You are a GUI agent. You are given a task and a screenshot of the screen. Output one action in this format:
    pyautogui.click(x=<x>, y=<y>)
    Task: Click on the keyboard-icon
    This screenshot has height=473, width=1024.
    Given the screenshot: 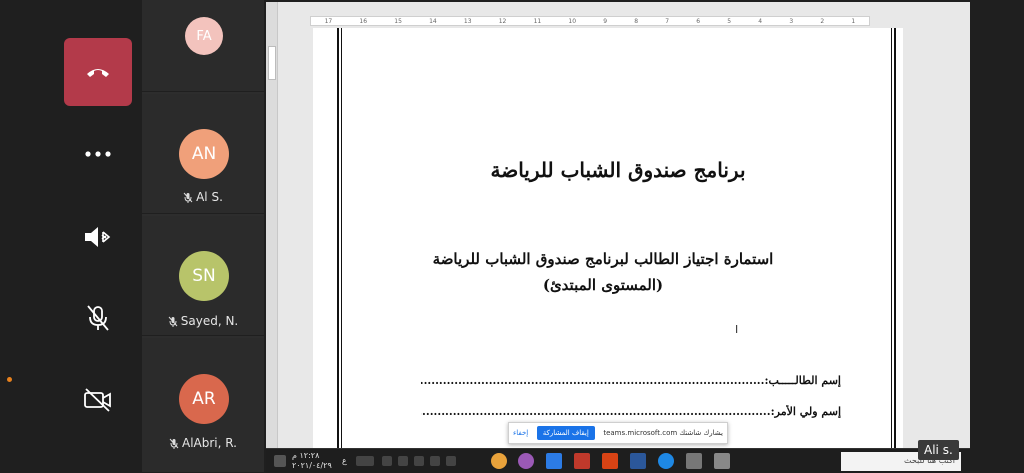 What is the action you would take?
    pyautogui.click(x=365, y=461)
    